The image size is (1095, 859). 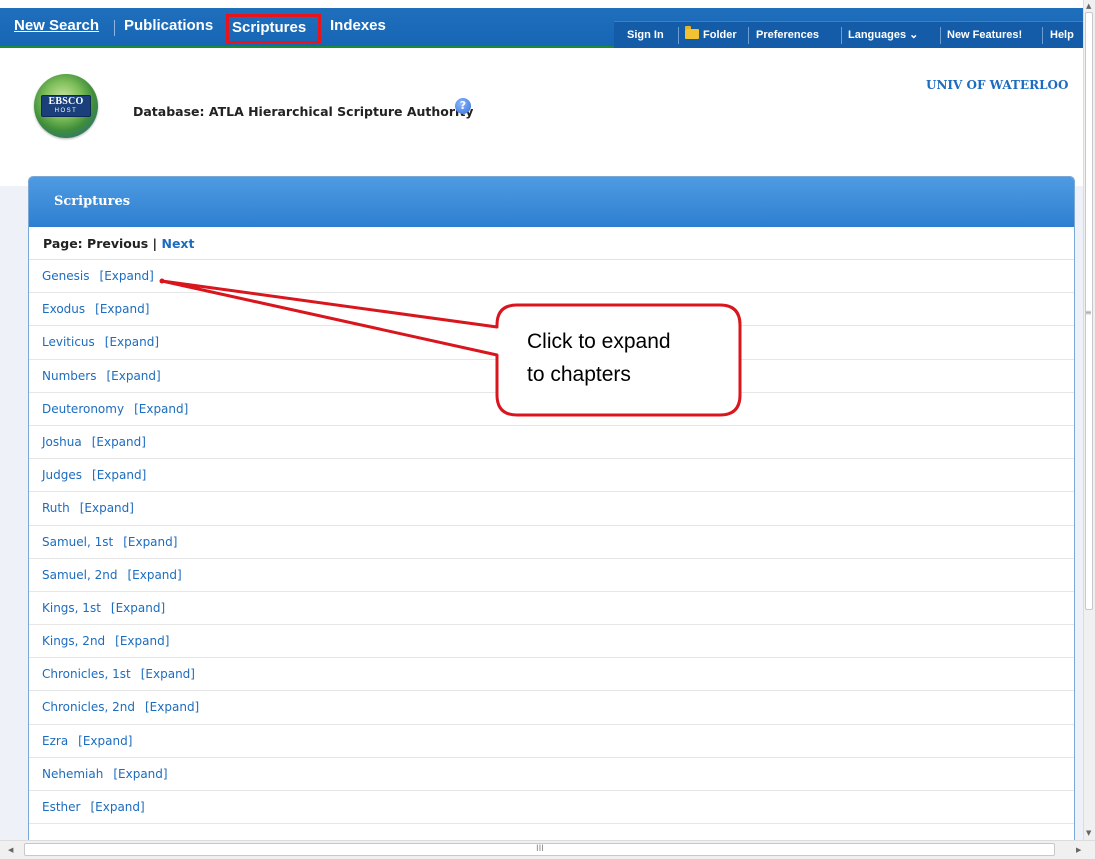 What do you see at coordinates (56, 508) in the screenshot?
I see `book-link: Ruth` at bounding box center [56, 508].